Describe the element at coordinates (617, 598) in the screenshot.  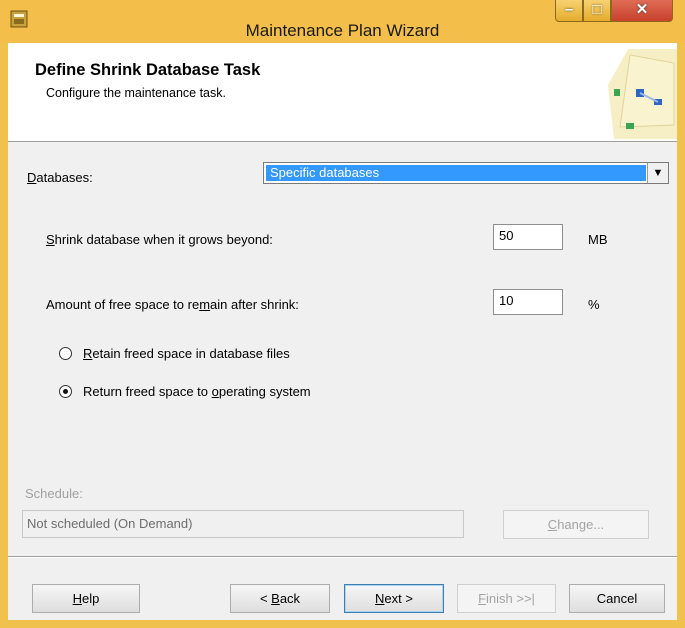
I see `cancel-button: Cancel` at that location.